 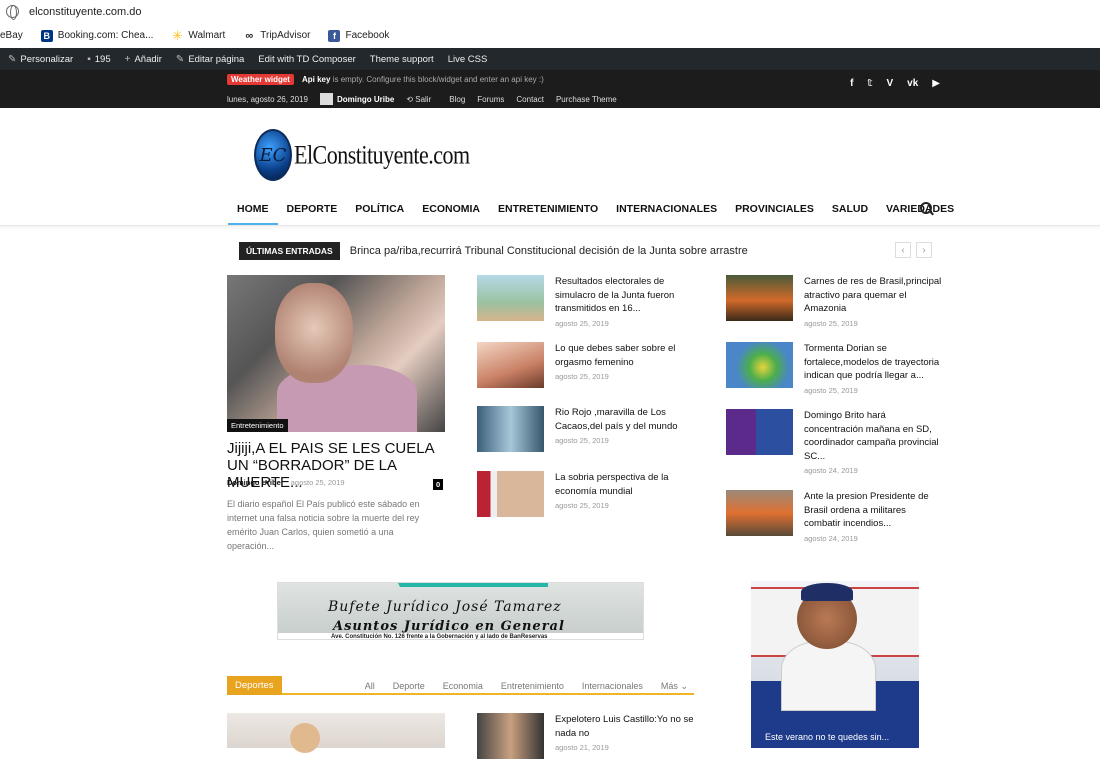 I want to click on twitter-icon: 𝕥, so click(x=869, y=83).